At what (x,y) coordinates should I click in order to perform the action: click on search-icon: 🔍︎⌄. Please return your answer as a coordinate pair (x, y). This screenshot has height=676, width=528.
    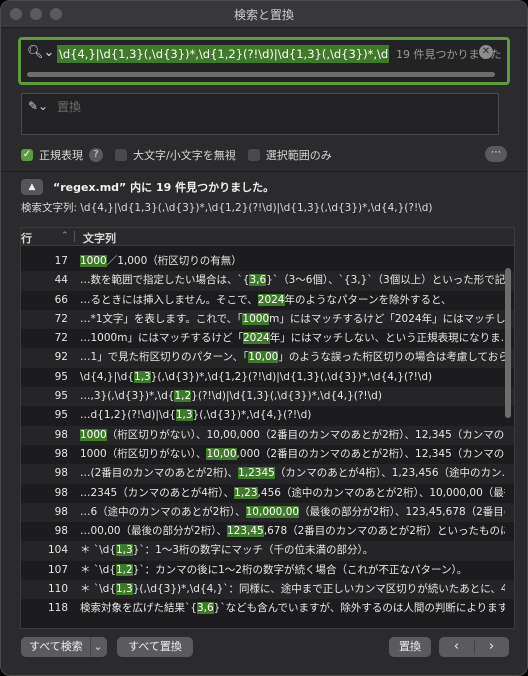
    Looking at the image, I should click on (40, 52).